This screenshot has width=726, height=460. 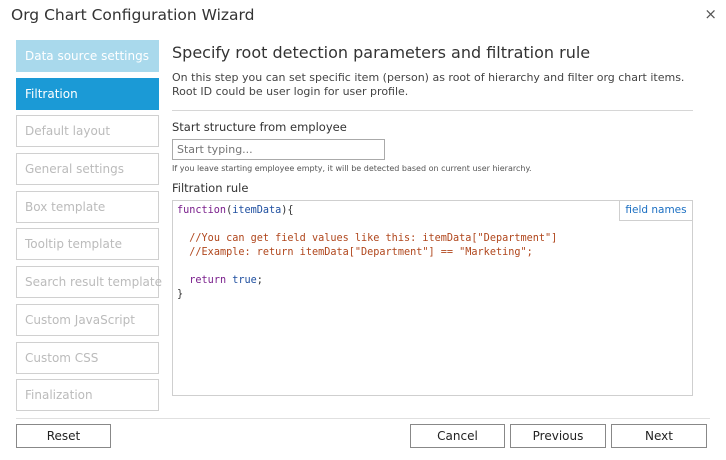 I want to click on code-punct: ;, so click(x=259, y=280).